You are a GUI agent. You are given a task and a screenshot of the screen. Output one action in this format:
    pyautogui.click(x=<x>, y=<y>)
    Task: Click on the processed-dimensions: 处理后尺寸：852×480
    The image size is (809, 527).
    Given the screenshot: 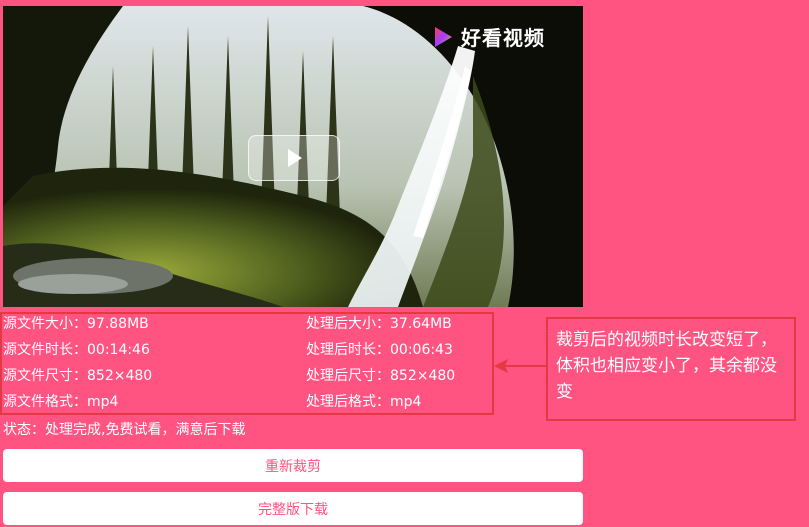 What is the action you would take?
    pyautogui.click(x=381, y=376)
    